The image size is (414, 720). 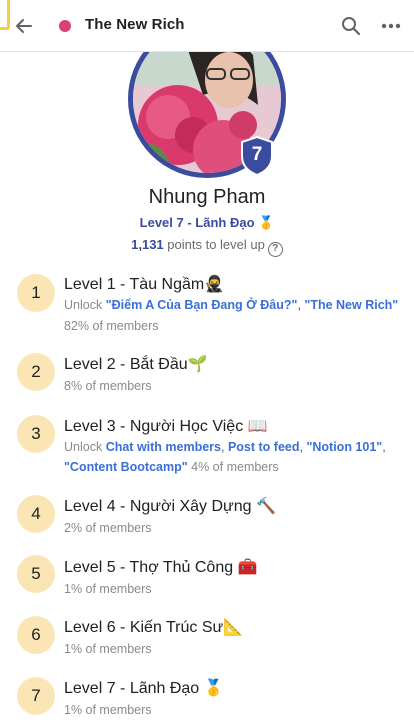 What do you see at coordinates (135, 24) in the screenshot?
I see `group-title: The New Rich` at bounding box center [135, 24].